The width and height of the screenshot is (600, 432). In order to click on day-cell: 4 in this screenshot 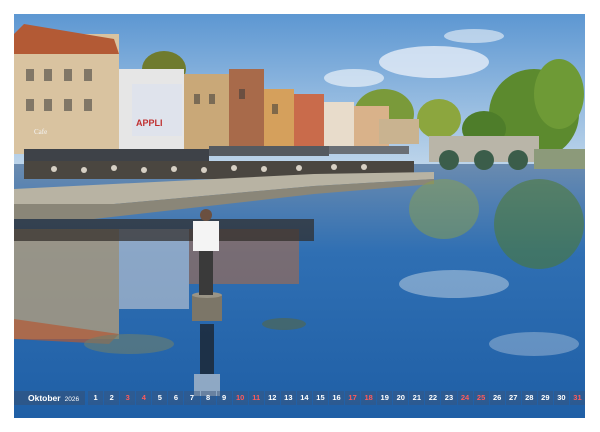, I will do `click(144, 398)`.